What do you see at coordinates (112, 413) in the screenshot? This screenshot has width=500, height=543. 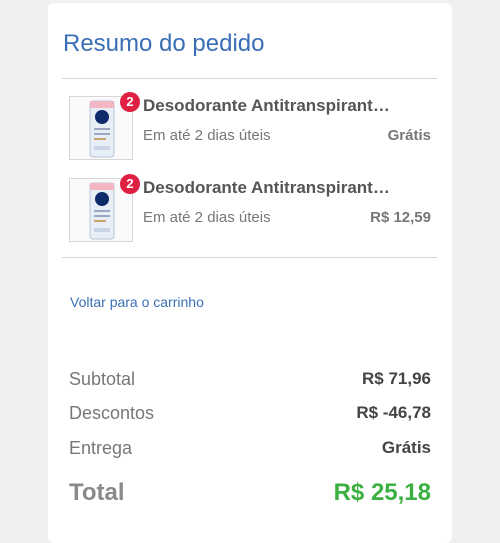 I see `discount-label: Descontos` at bounding box center [112, 413].